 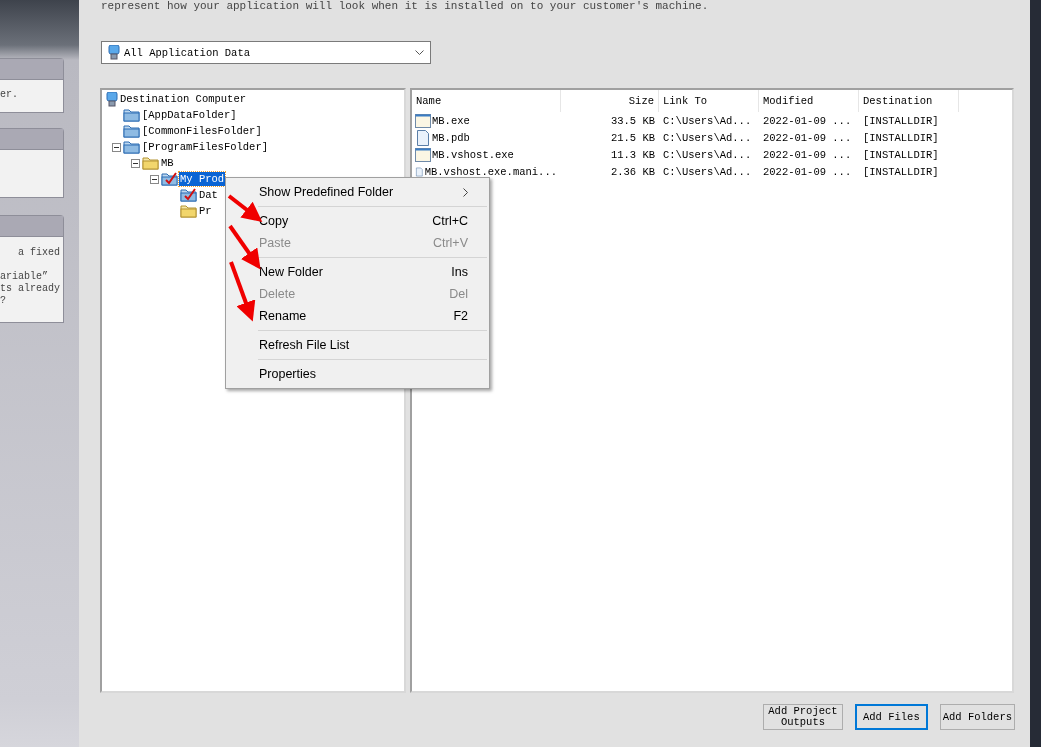 What do you see at coordinates (3, 301) in the screenshot?
I see `card-text: ?` at bounding box center [3, 301].